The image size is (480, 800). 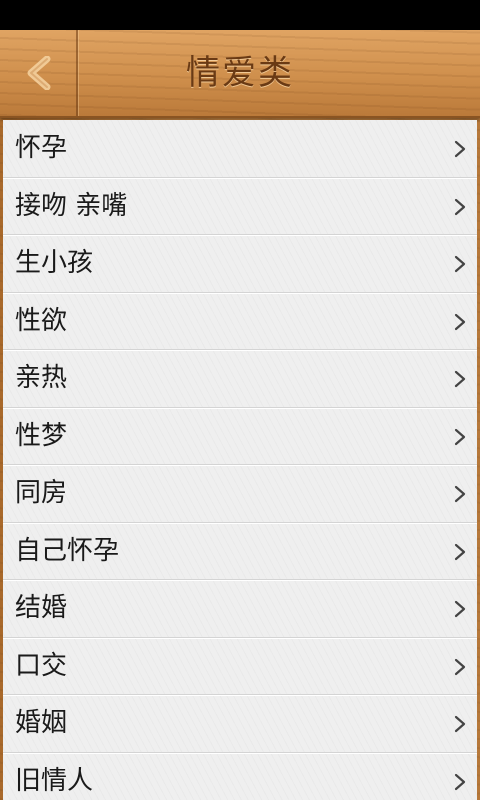 I want to click on list-item-label: 怀孕, so click(x=41, y=148).